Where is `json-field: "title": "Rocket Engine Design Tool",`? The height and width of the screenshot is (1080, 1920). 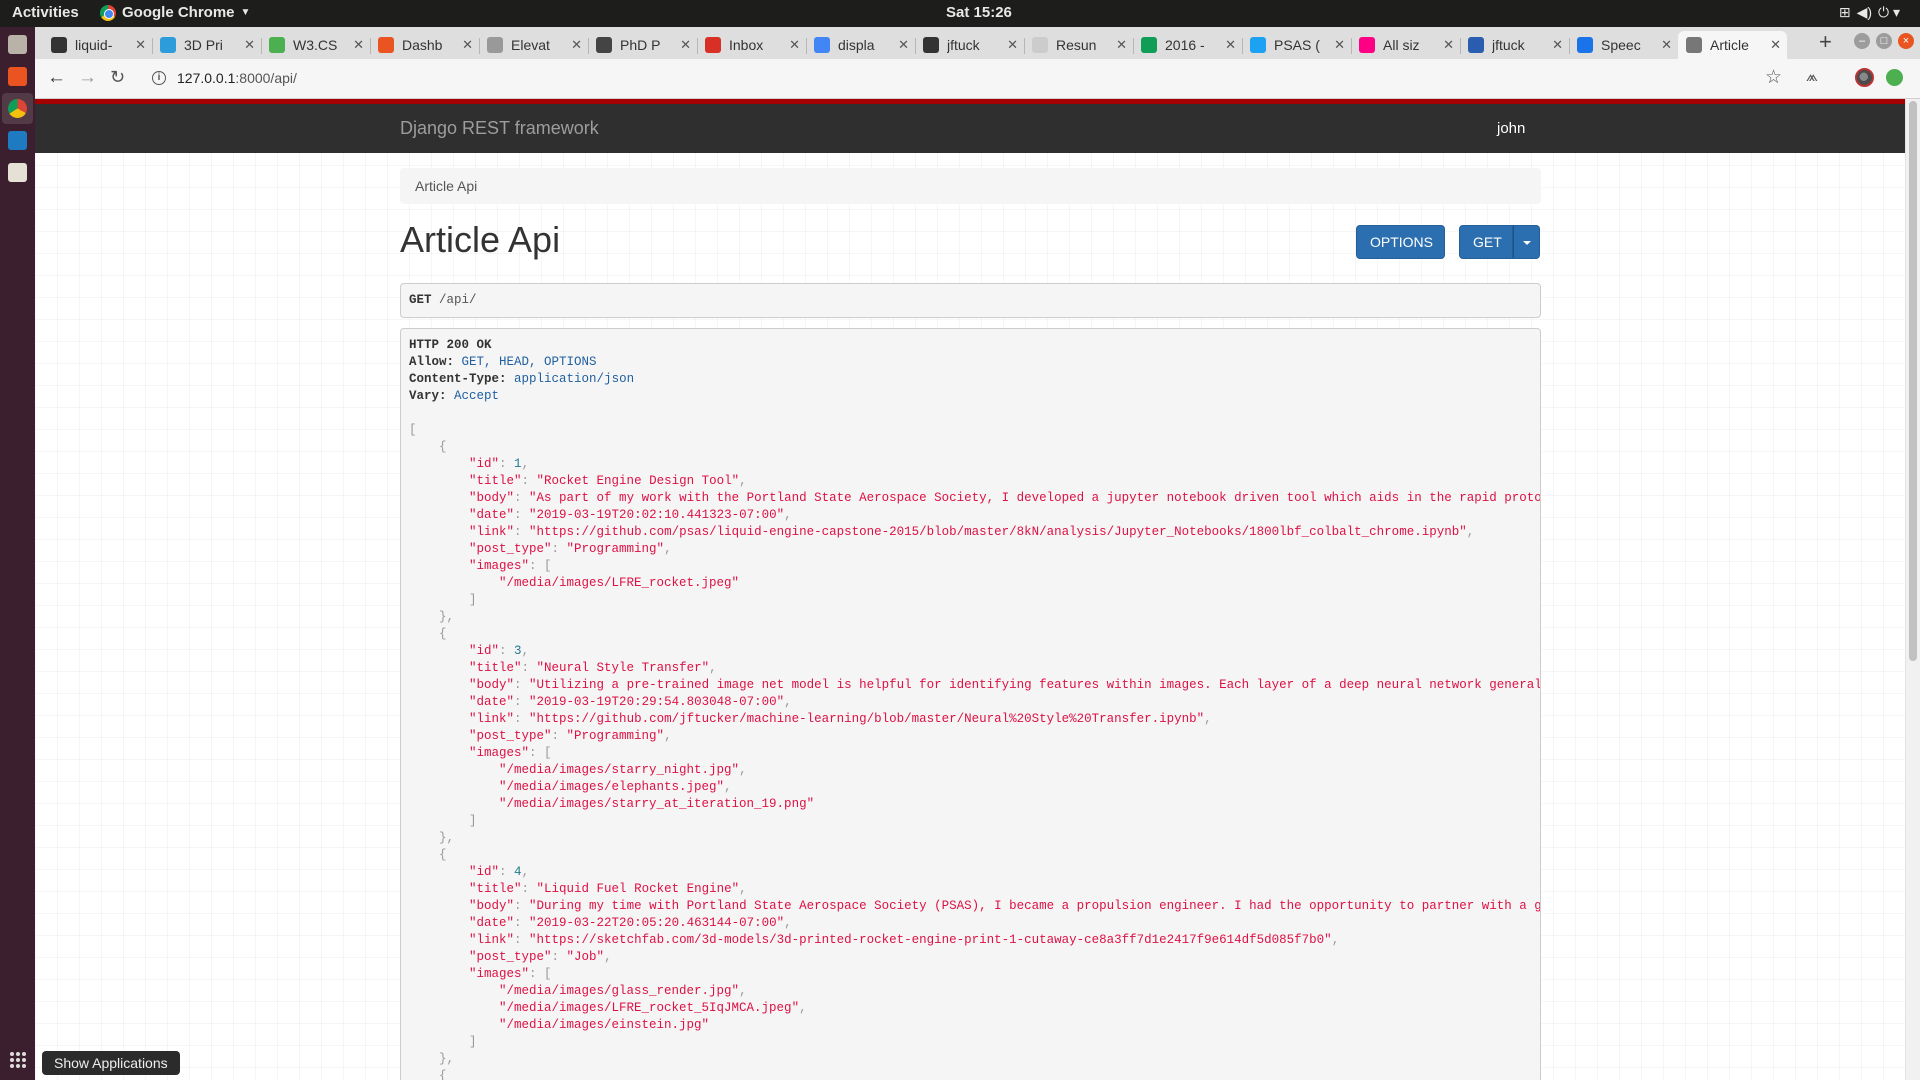 json-field: "title": "Rocket Engine Design Tool", is located at coordinates (608, 481).